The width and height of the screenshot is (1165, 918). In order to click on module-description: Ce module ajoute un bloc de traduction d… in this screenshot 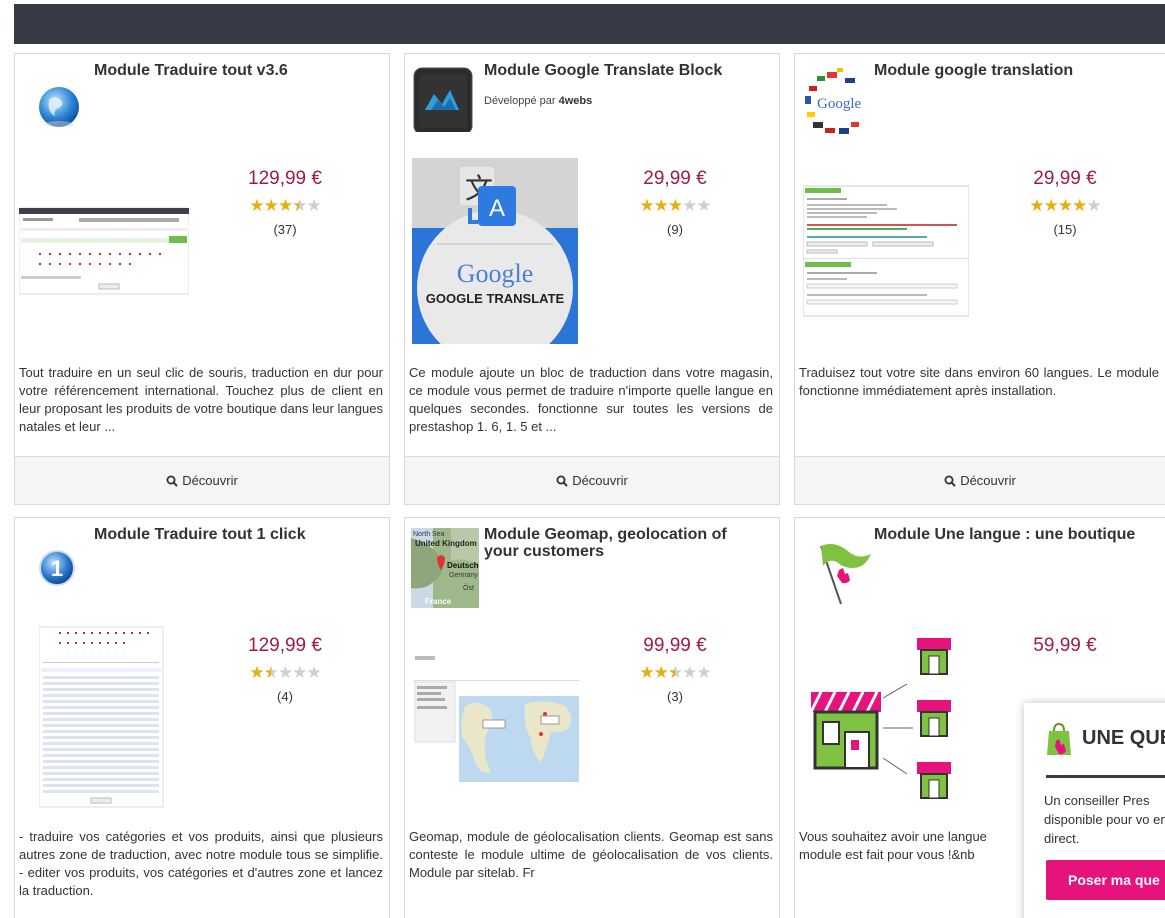, I will do `click(591, 399)`.